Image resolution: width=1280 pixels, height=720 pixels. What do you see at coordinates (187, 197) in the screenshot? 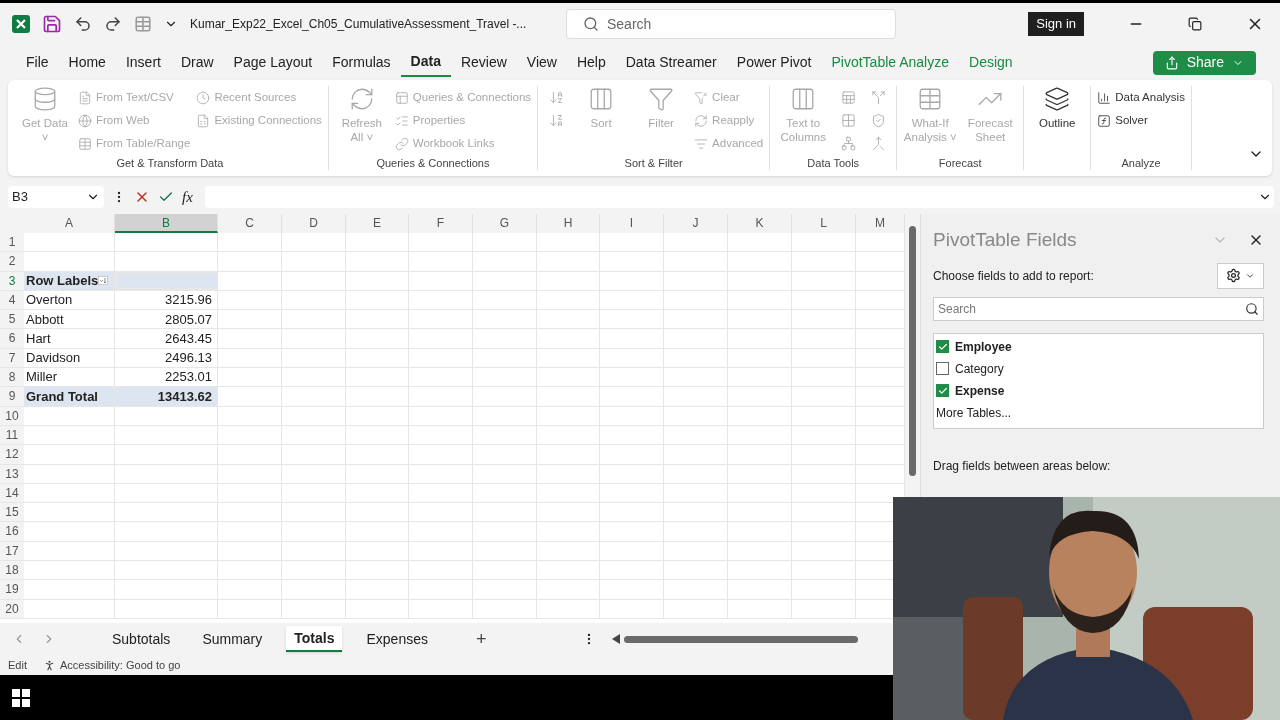
I see `insert-function-button: fx` at bounding box center [187, 197].